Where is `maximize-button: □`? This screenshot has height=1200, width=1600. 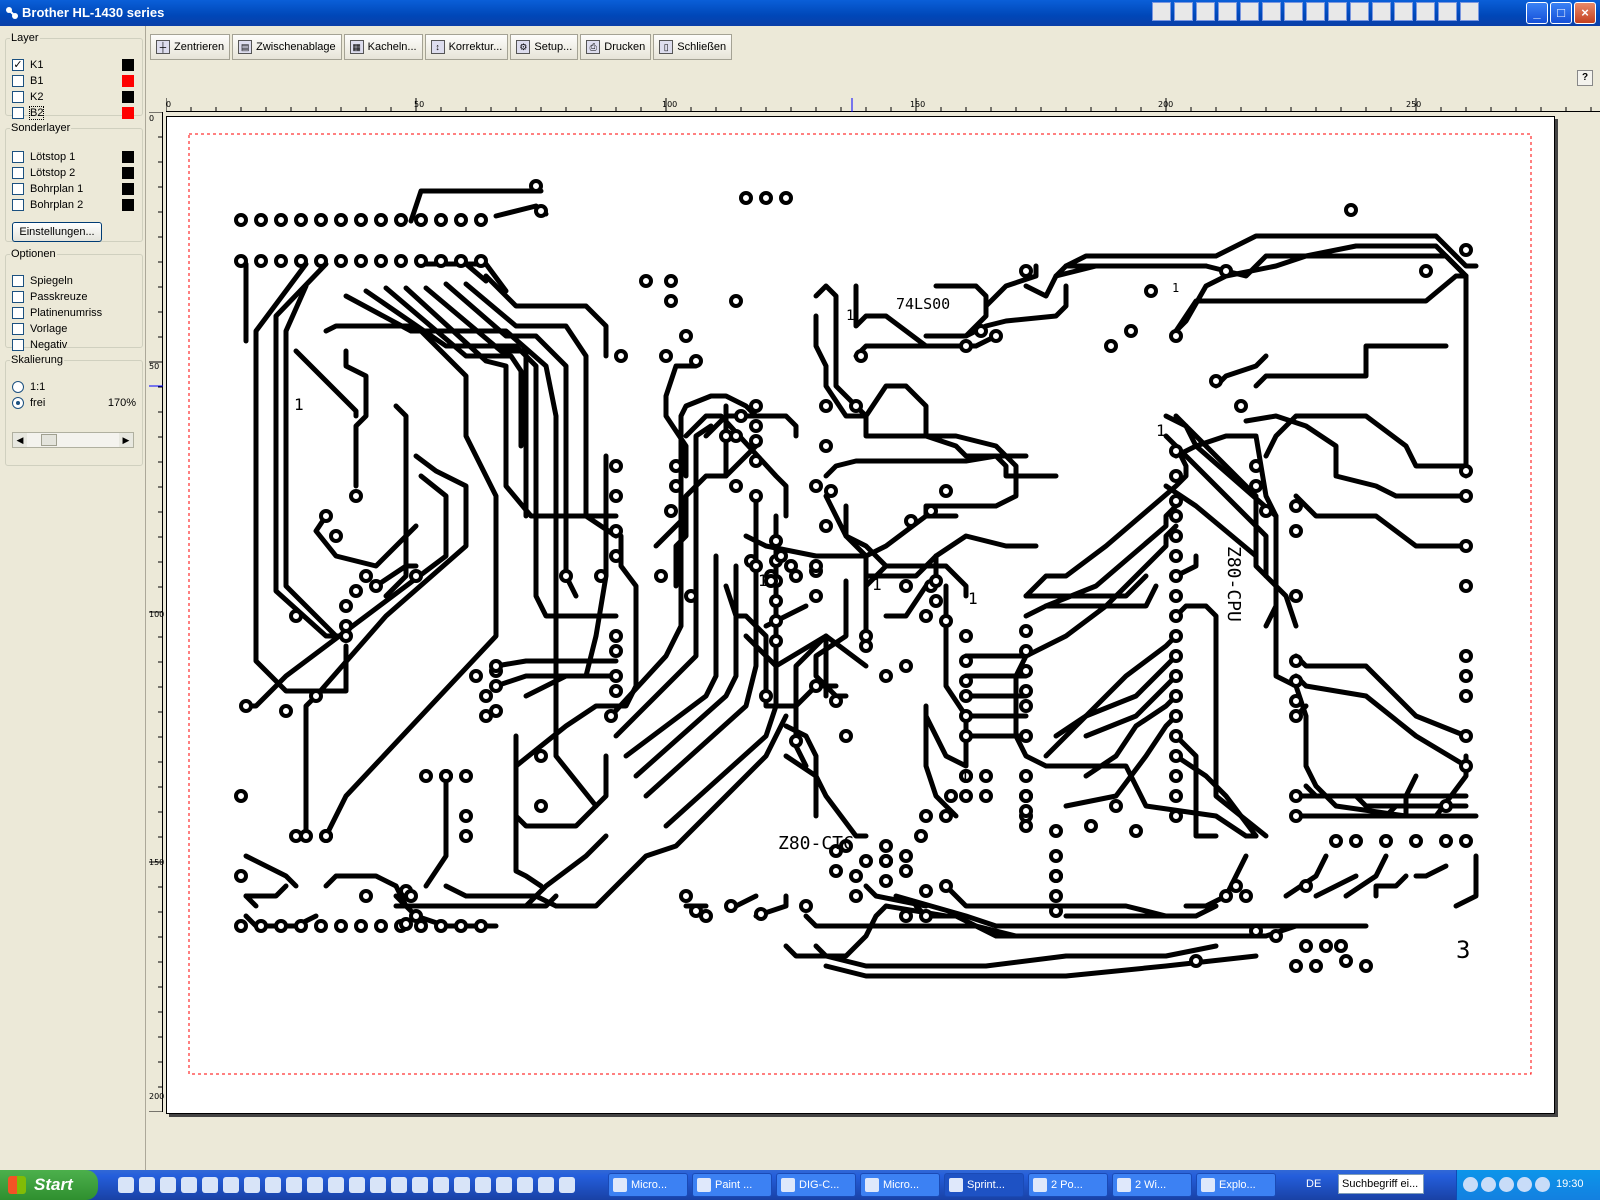
maximize-button: □ is located at coordinates (1561, 13).